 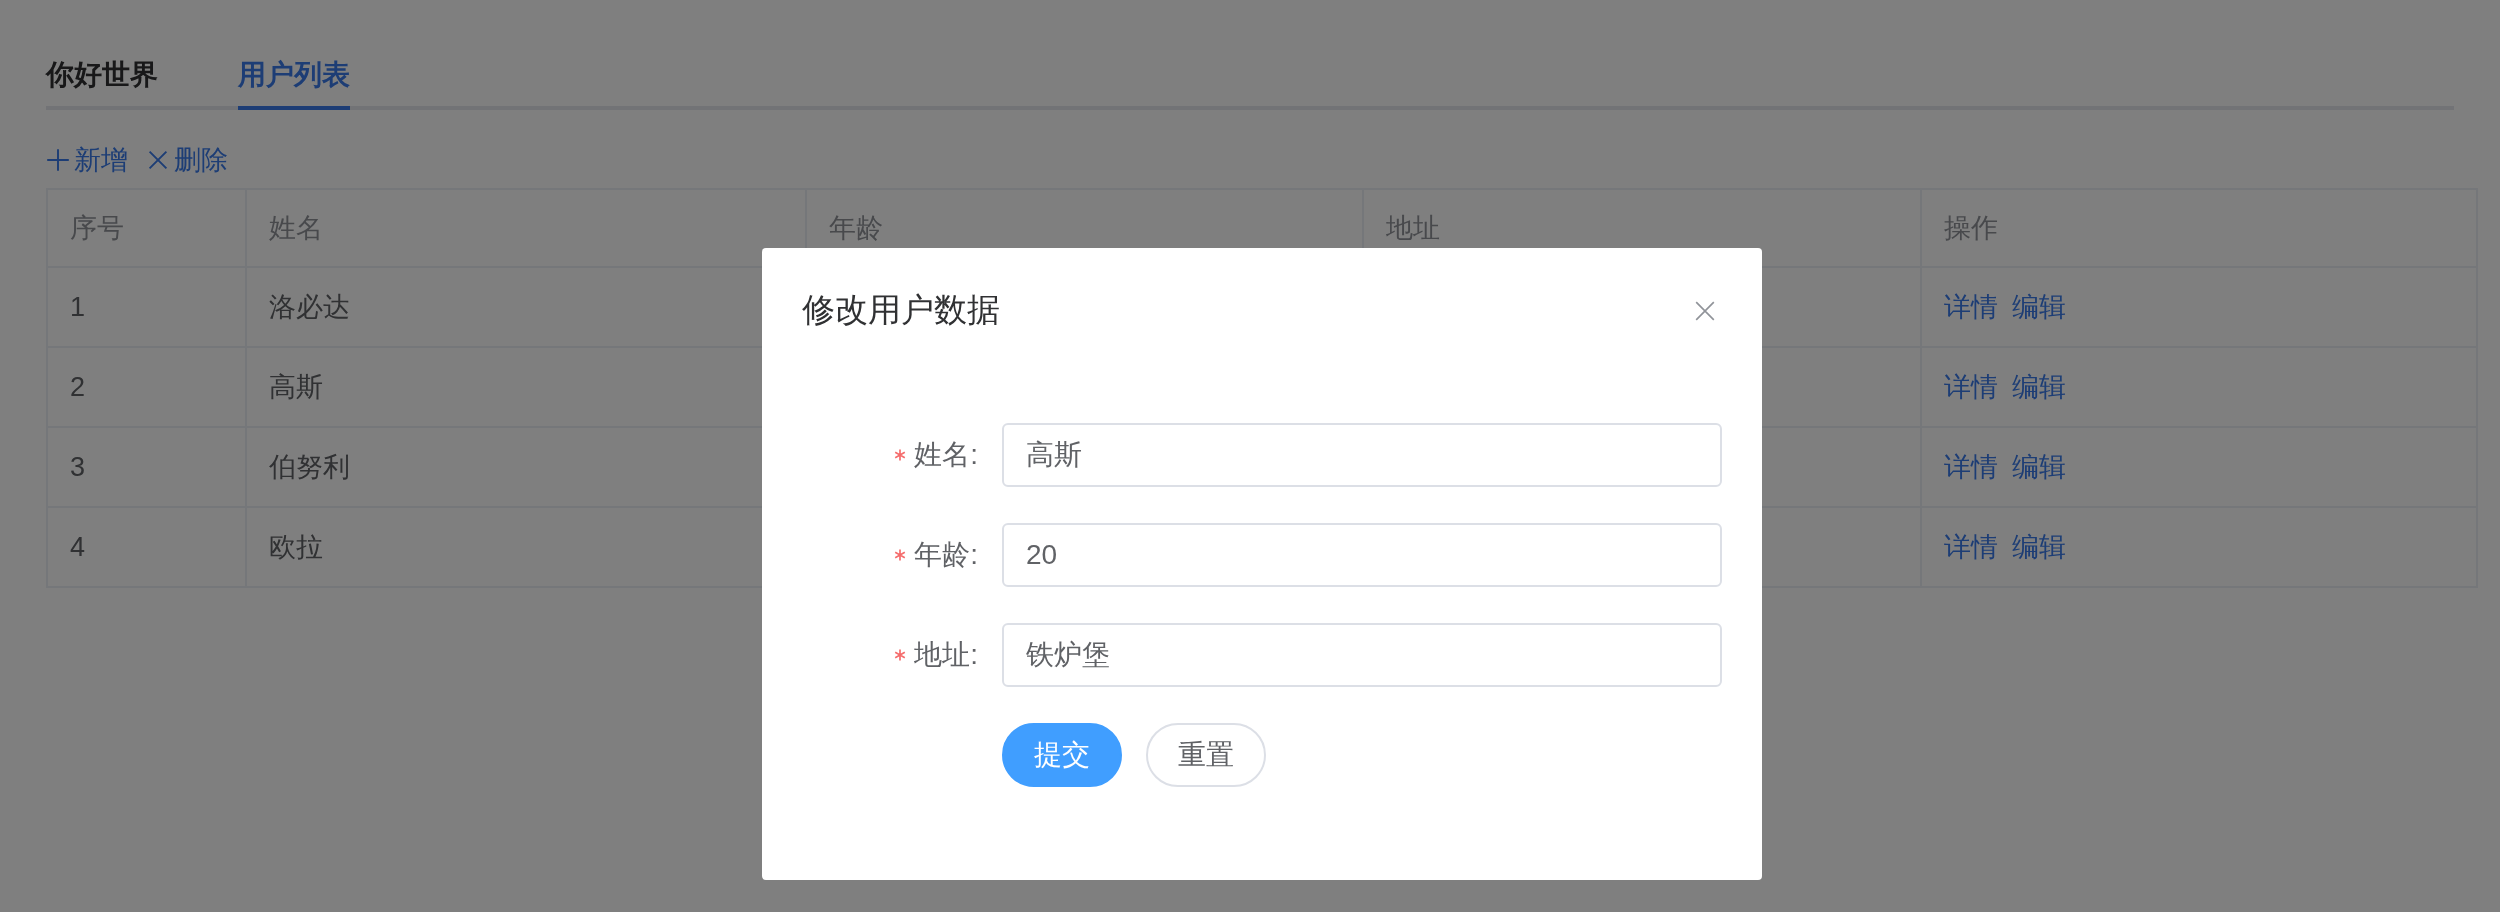 I want to click on field-label: 姓名:, so click(x=946, y=455).